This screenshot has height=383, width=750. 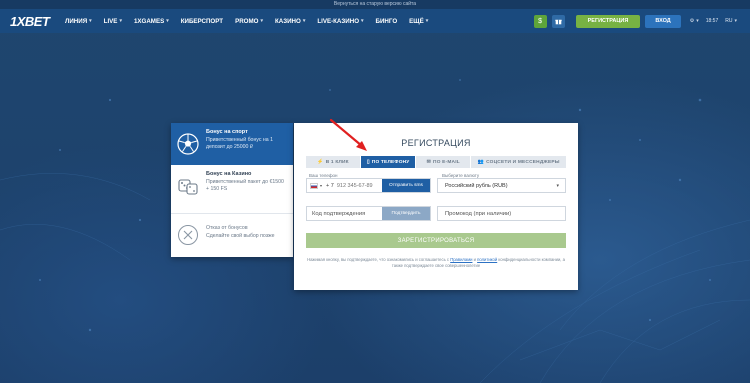 I want to click on promo-code-field: Промокод (при наличии), so click(x=501, y=213).